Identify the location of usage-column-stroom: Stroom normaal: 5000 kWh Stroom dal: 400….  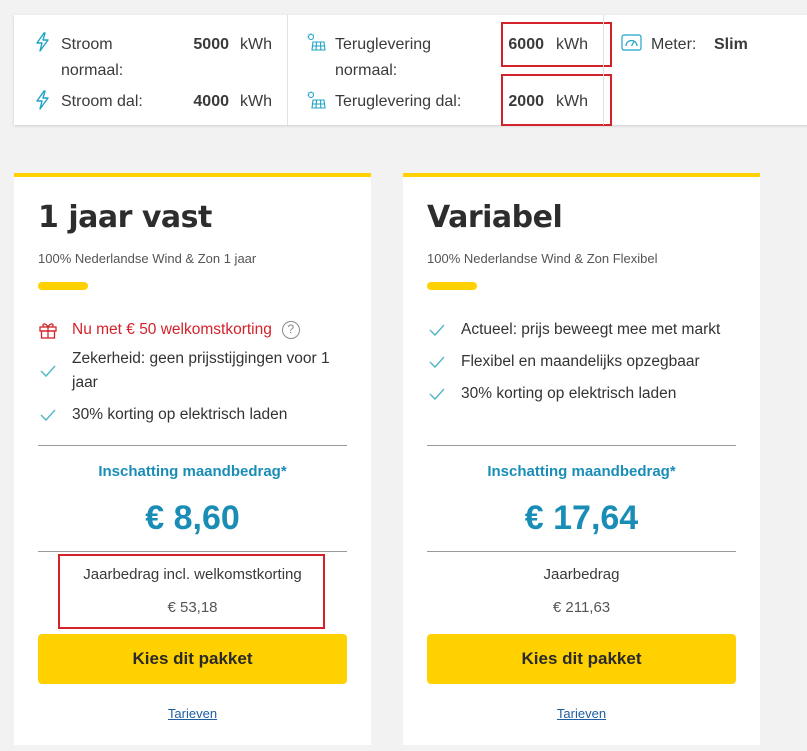
(150, 70).